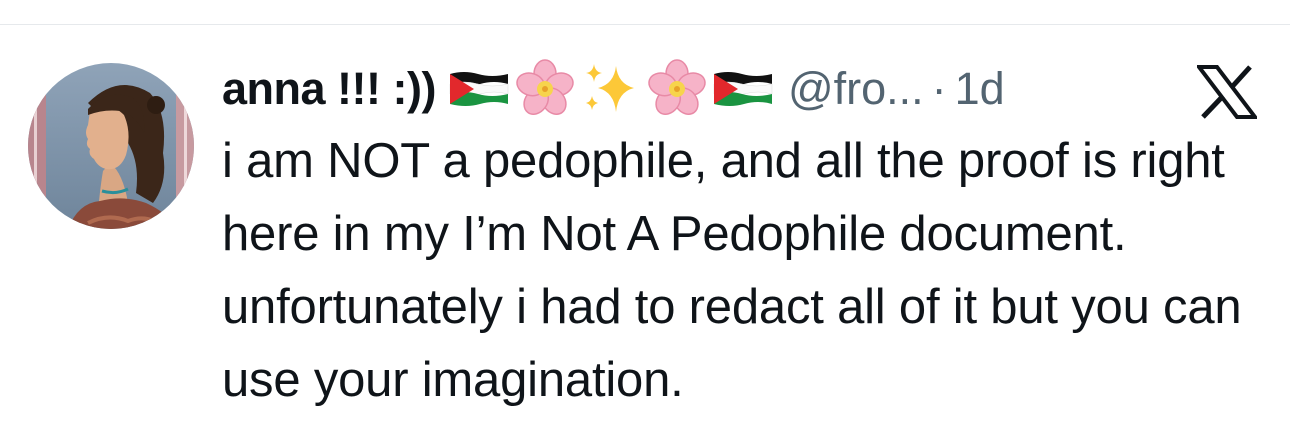  I want to click on display-name: anna !!! :)), so click(329, 89).